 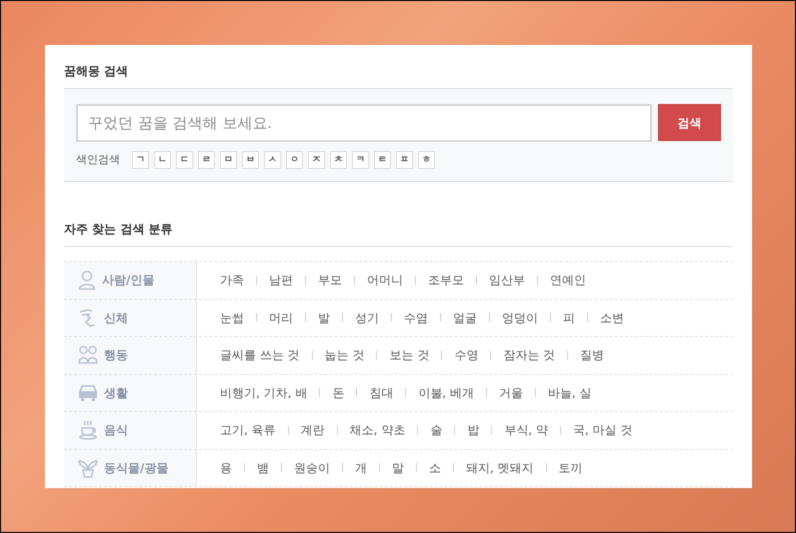 I want to click on keyword-link: 피, so click(x=569, y=317).